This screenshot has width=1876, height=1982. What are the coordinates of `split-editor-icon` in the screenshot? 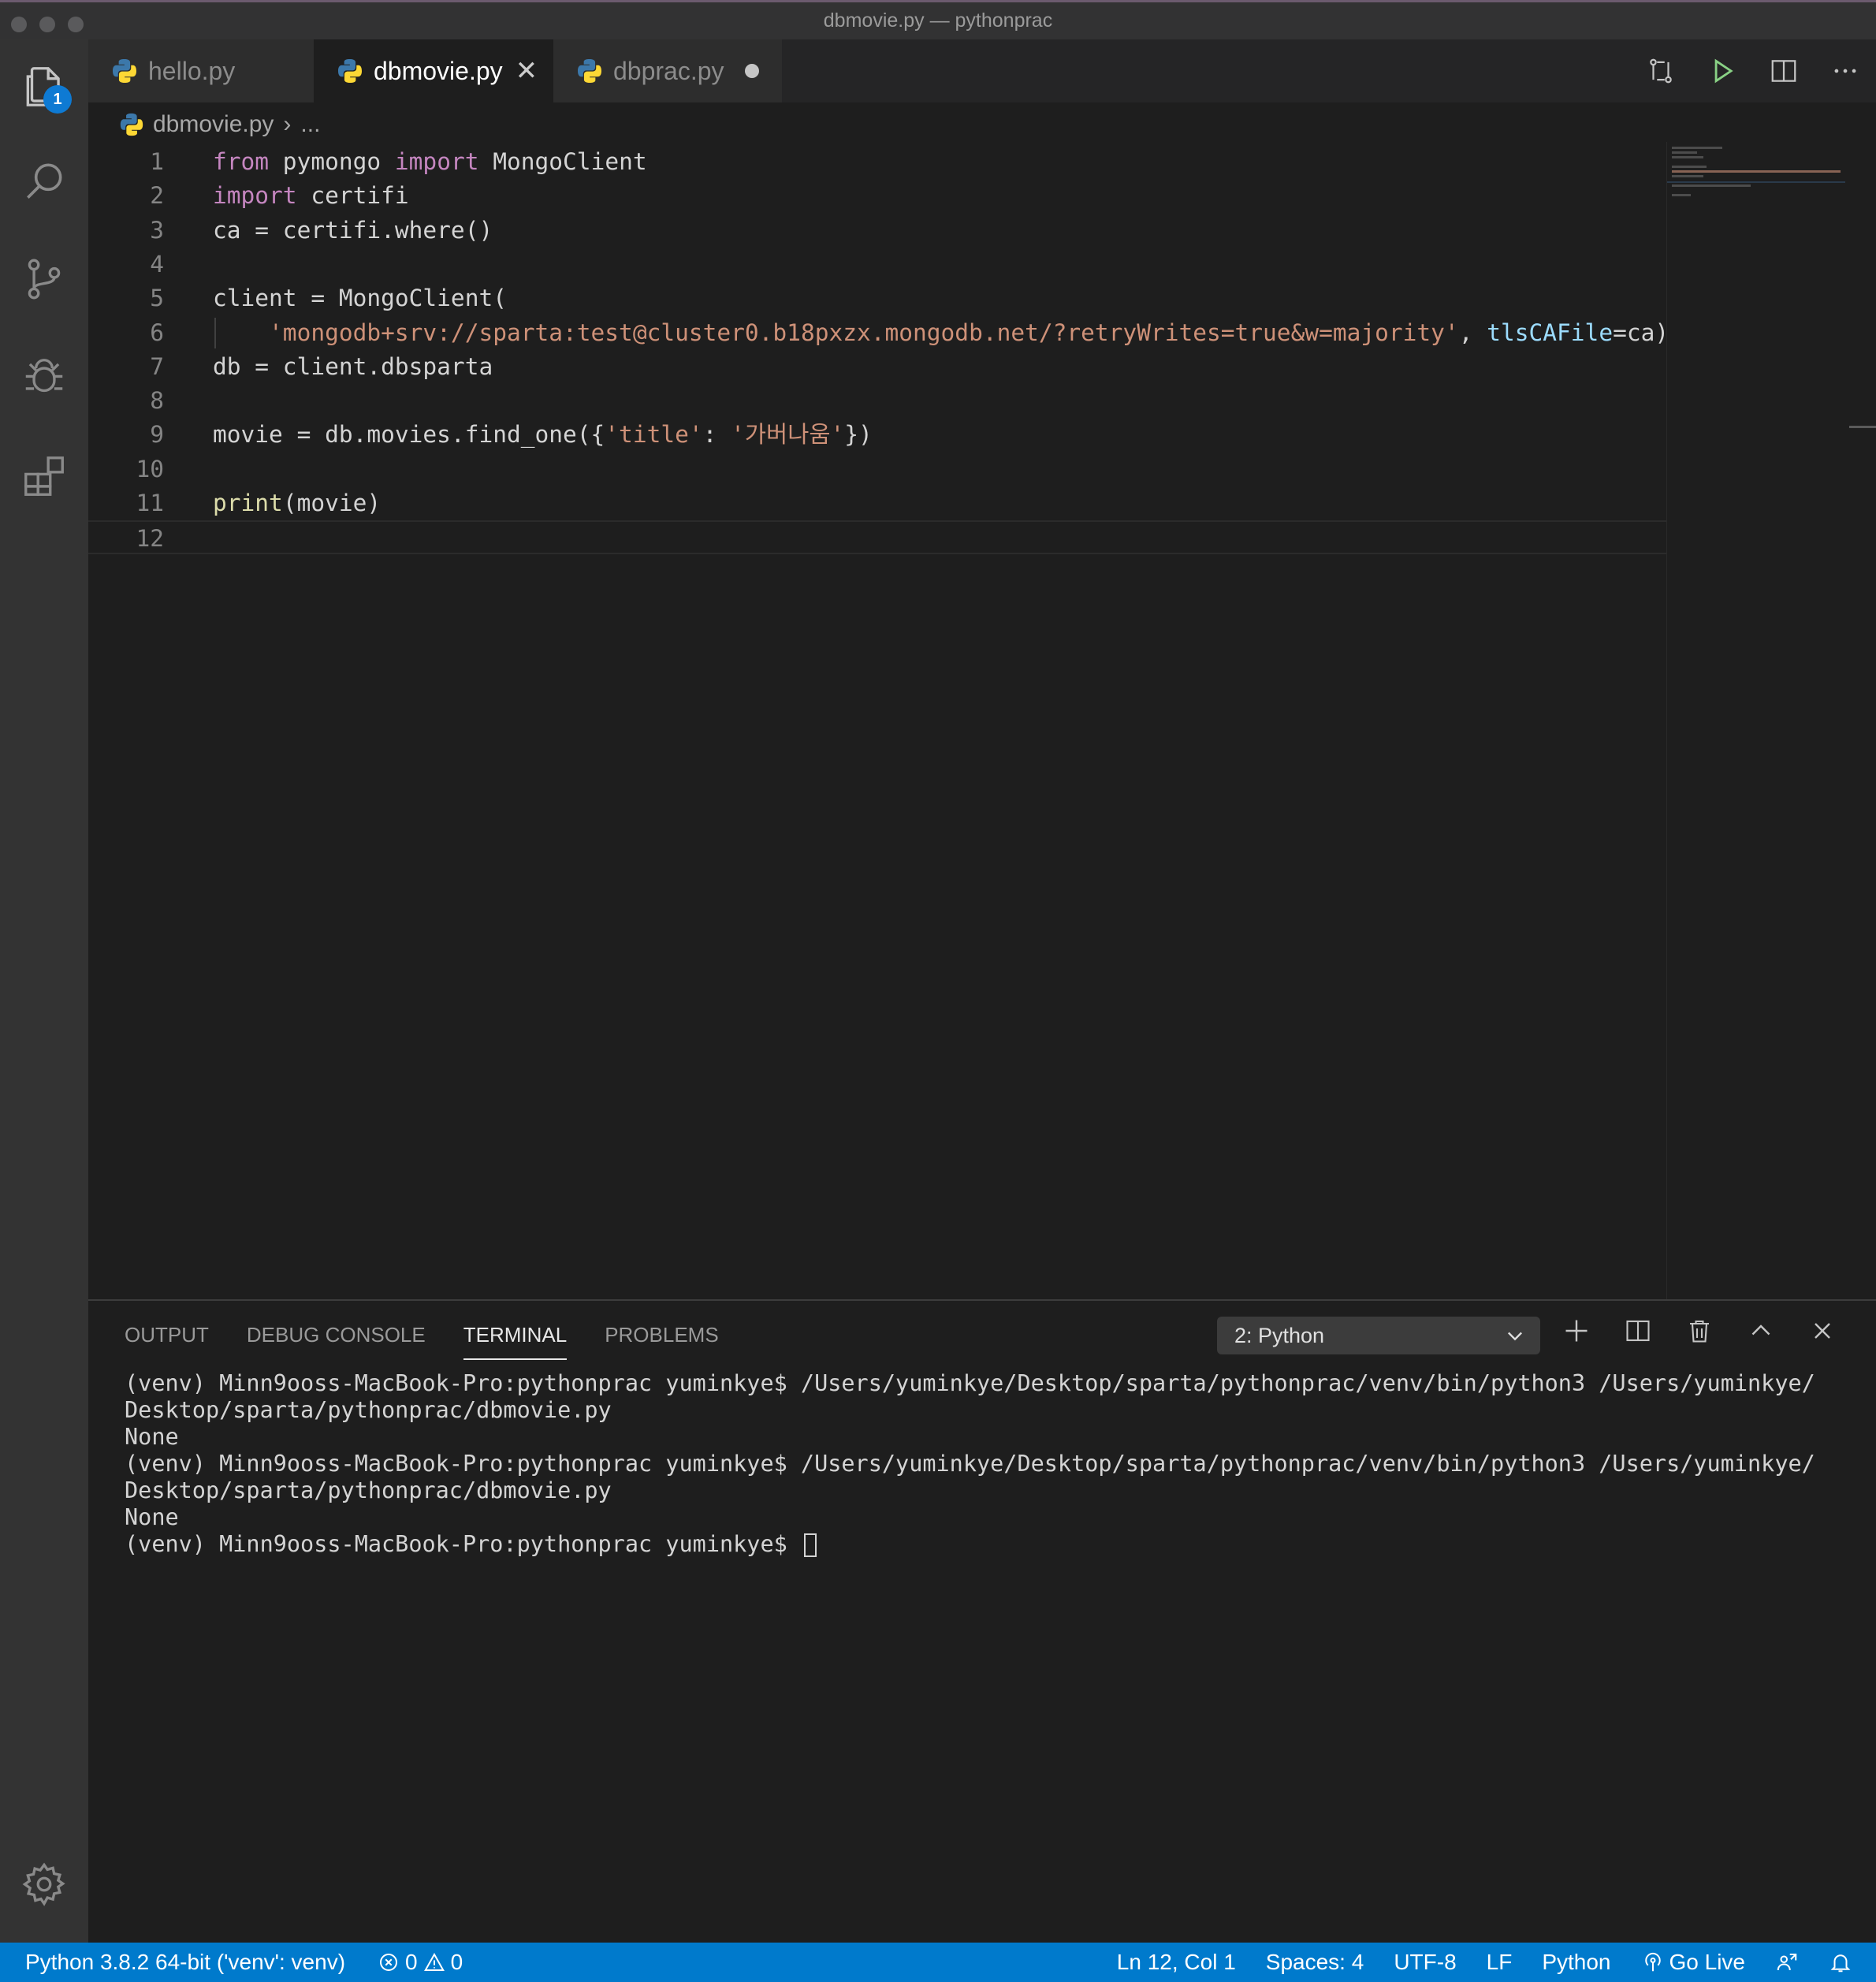 It's located at (1784, 71).